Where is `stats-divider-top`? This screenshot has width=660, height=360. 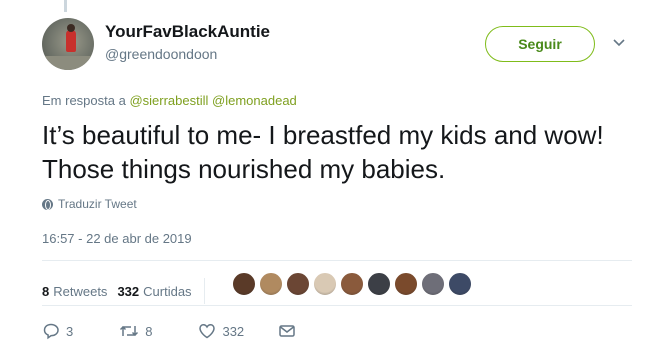
stats-divider-top is located at coordinates (337, 260).